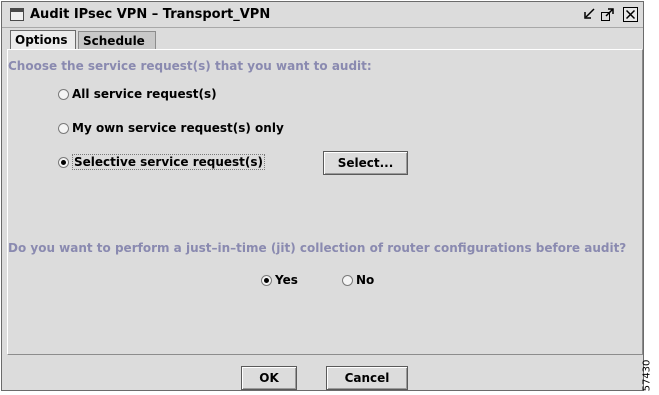  Describe the element at coordinates (607, 14) in the screenshot. I see `maximize-icon` at that location.